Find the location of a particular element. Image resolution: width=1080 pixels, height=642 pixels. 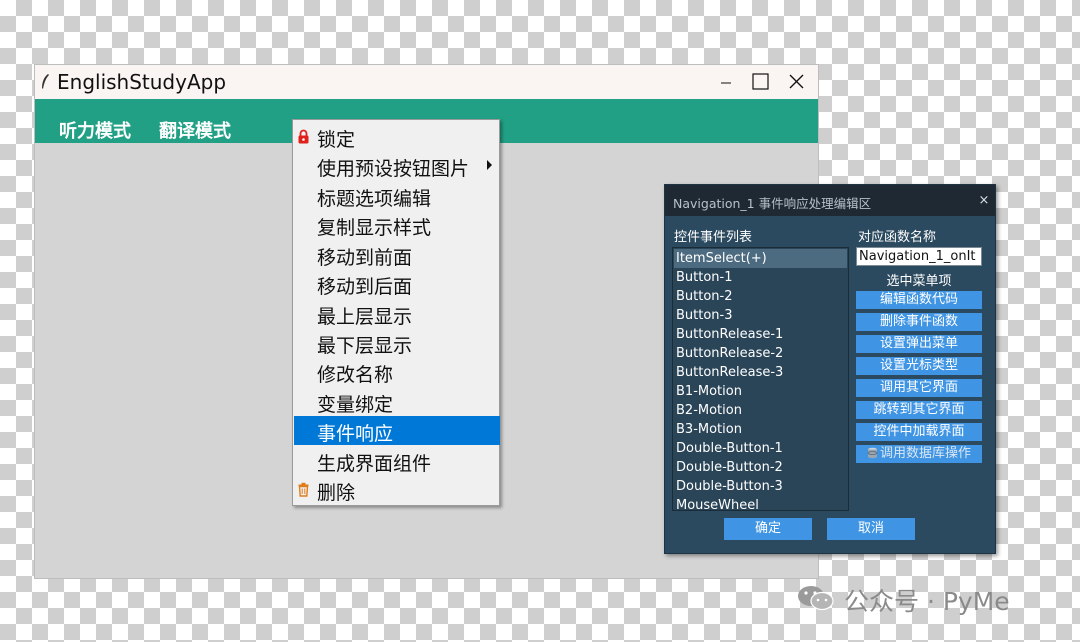

ctx-item-copy-style: 复制显示样式 is located at coordinates (397, 224).